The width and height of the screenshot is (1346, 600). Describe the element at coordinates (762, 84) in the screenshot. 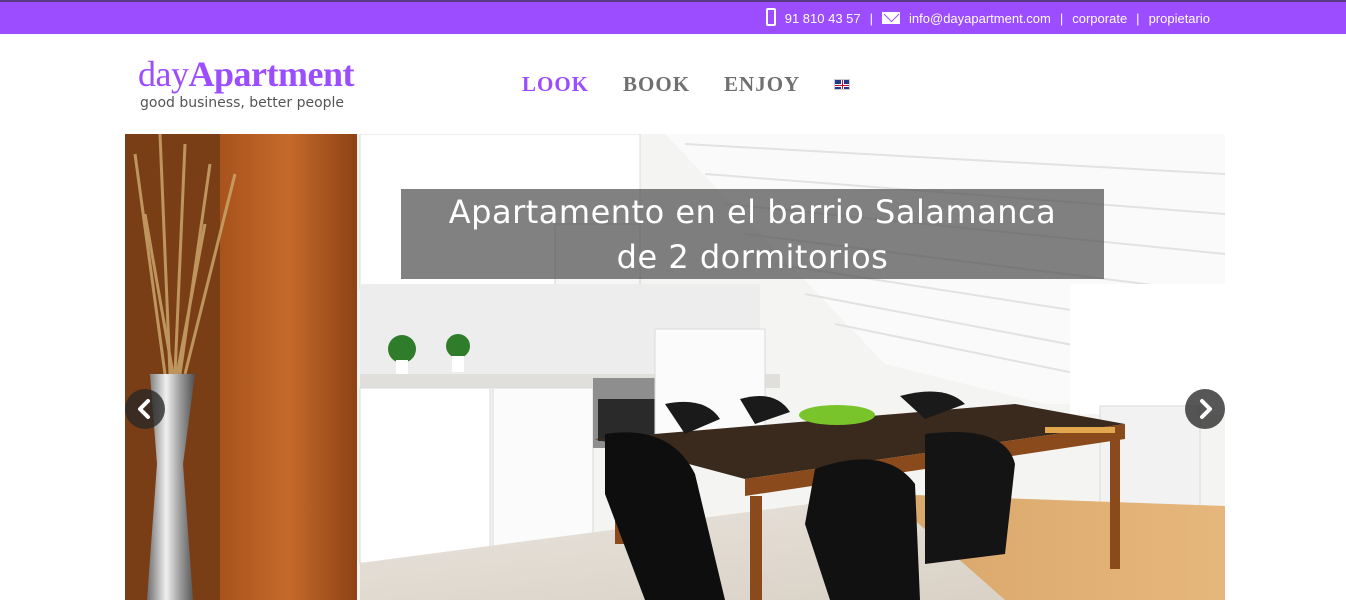

I see `nav-enjoy: ENJOY` at that location.